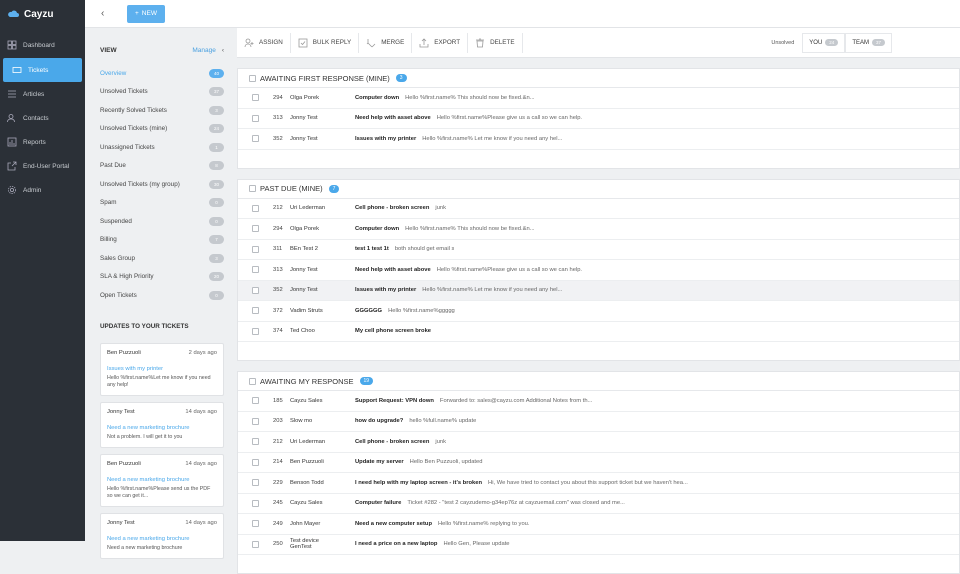  What do you see at coordinates (42, 190) in the screenshot?
I see `sidebar-item-admin: Admin` at bounding box center [42, 190].